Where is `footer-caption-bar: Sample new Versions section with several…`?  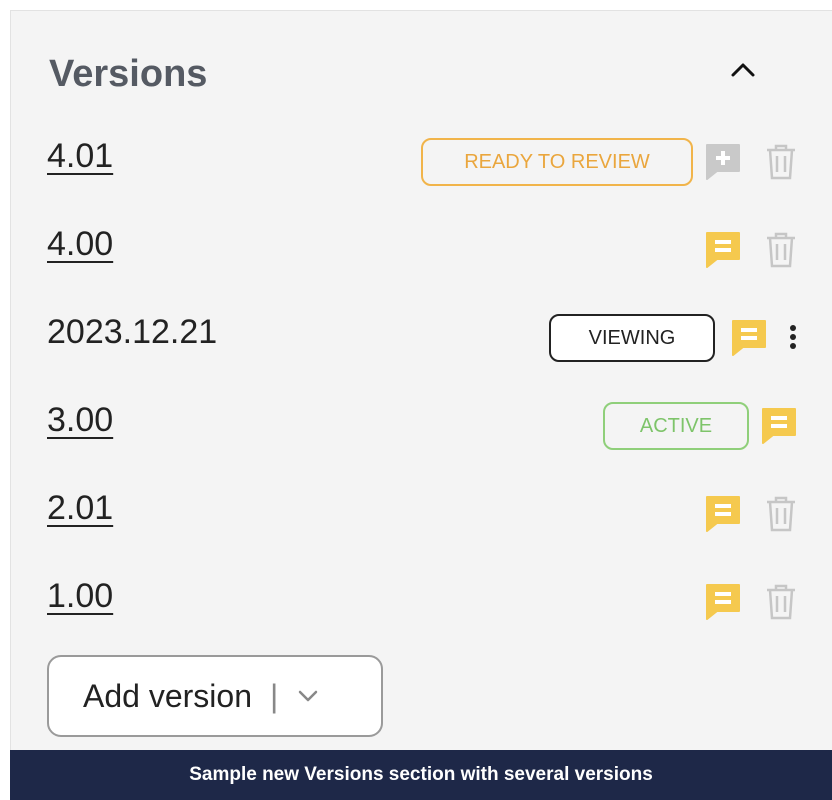
footer-caption-bar: Sample new Versions section with several… is located at coordinates (421, 775).